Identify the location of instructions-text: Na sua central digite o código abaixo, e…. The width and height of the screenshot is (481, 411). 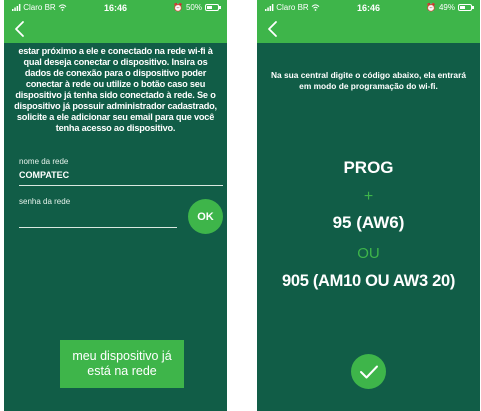
(368, 80).